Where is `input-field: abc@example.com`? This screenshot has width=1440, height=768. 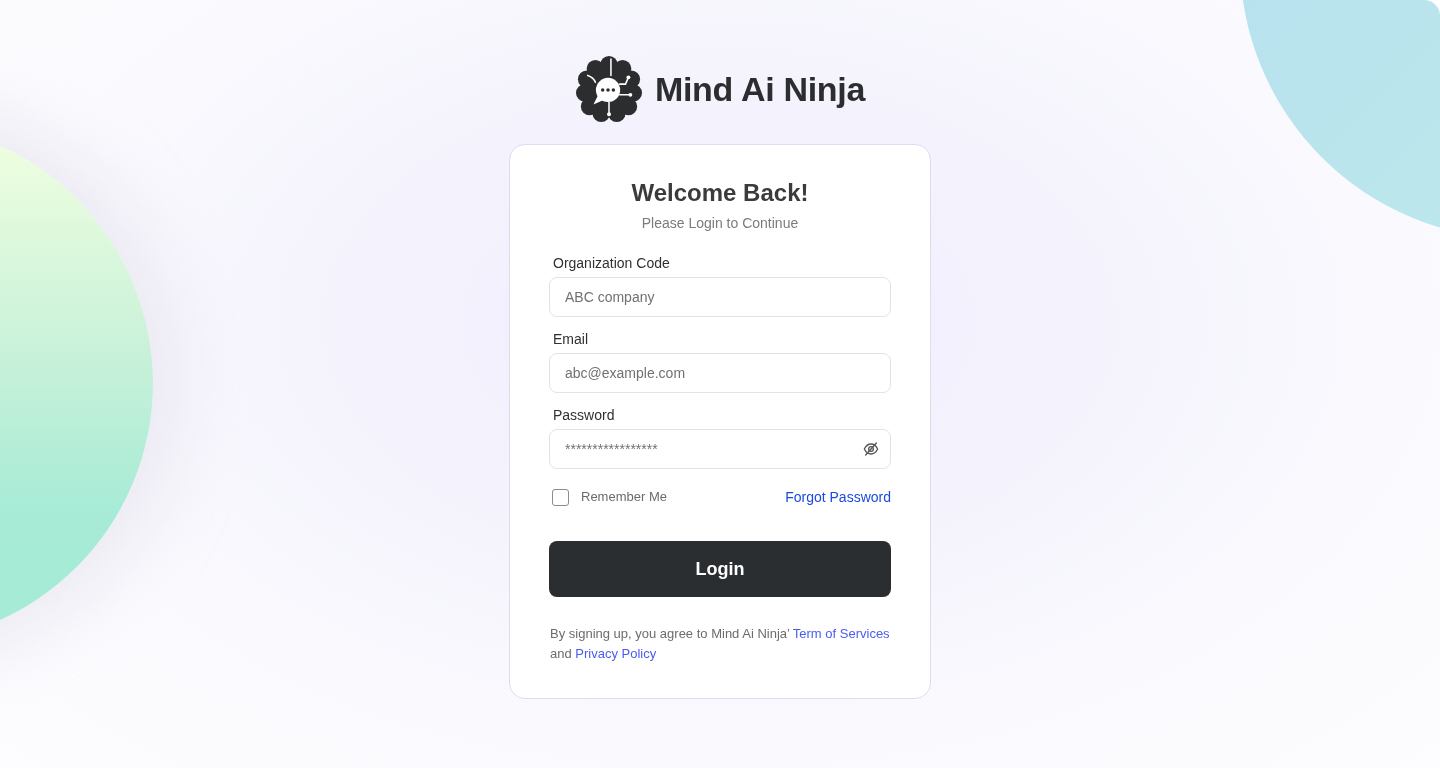 input-field: abc@example.com is located at coordinates (720, 373).